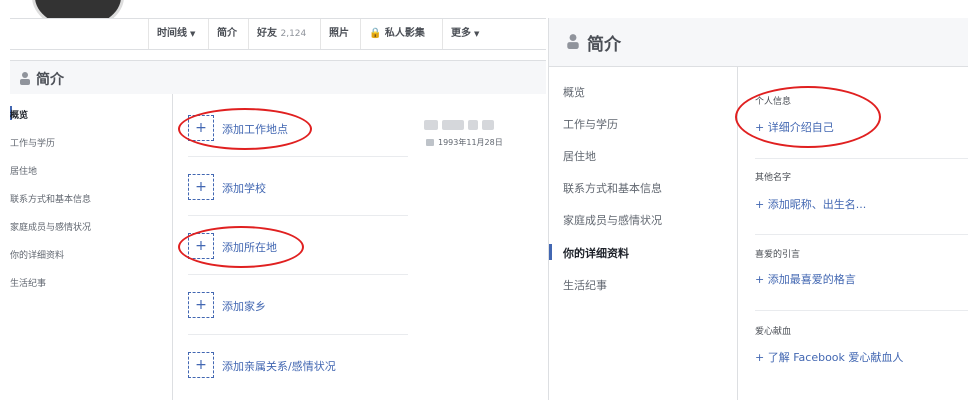  What do you see at coordinates (175, 34) in the screenshot?
I see `tab-timeline: 时间线 ▼` at bounding box center [175, 34].